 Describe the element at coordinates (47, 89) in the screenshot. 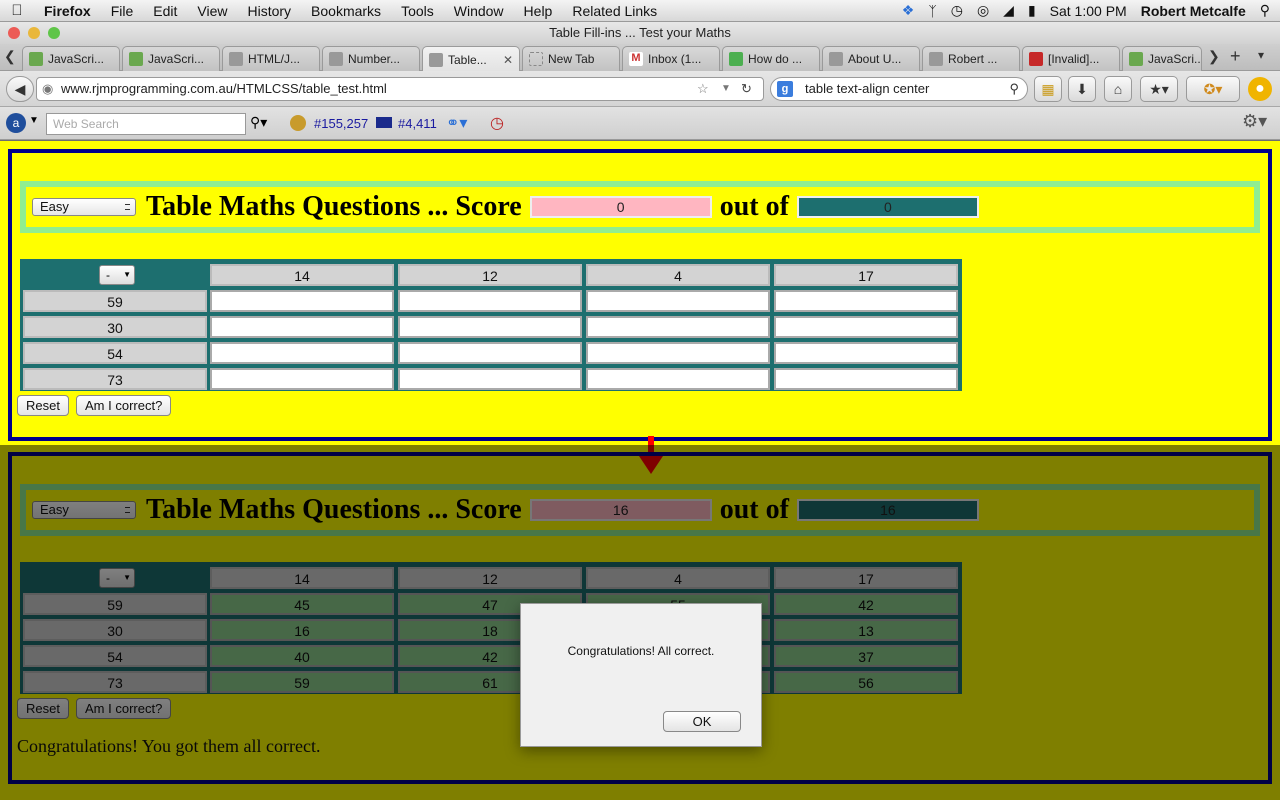

I see `site-identity-icon: ◉` at that location.